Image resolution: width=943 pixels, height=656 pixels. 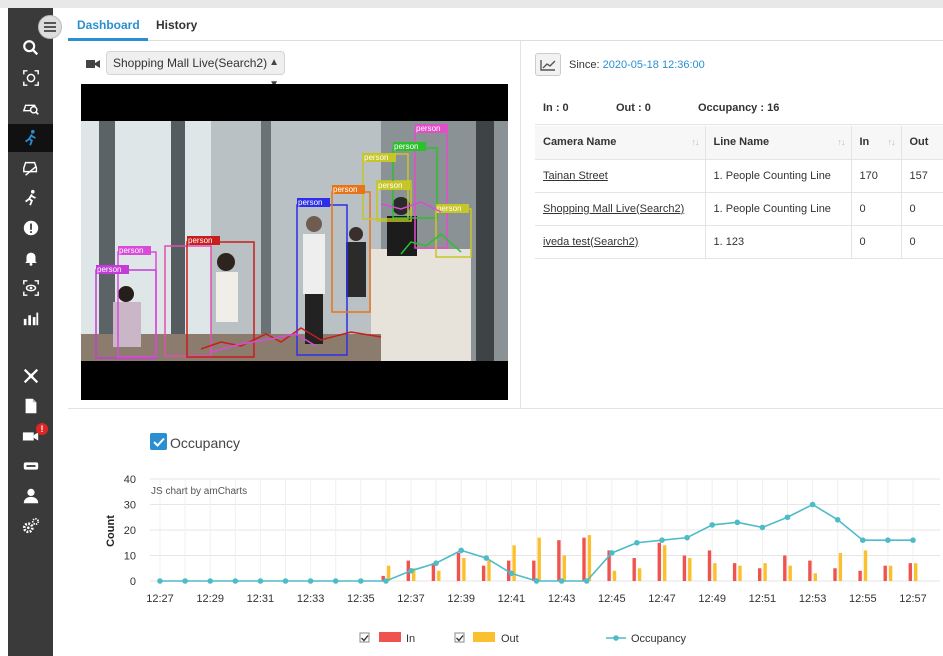 I want to click on document-icon, so click(x=30, y=406).